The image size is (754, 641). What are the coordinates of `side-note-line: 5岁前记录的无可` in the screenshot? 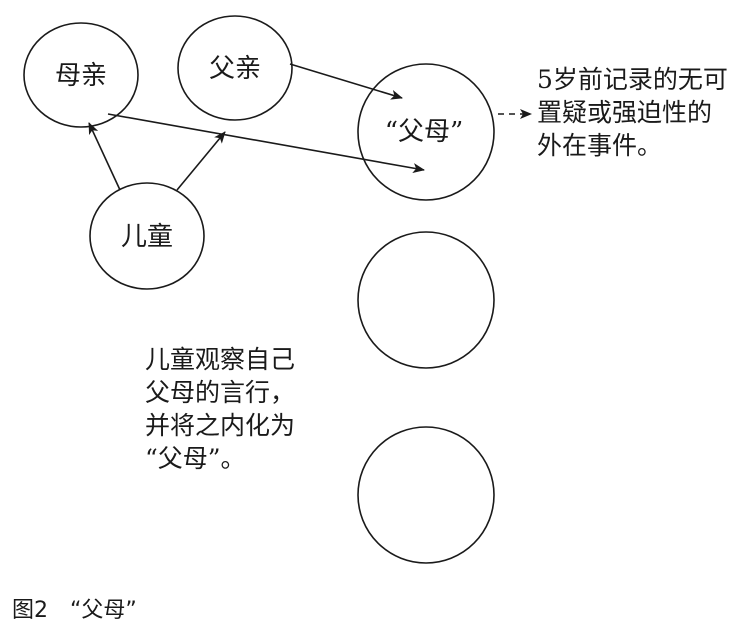 It's located at (632, 79).